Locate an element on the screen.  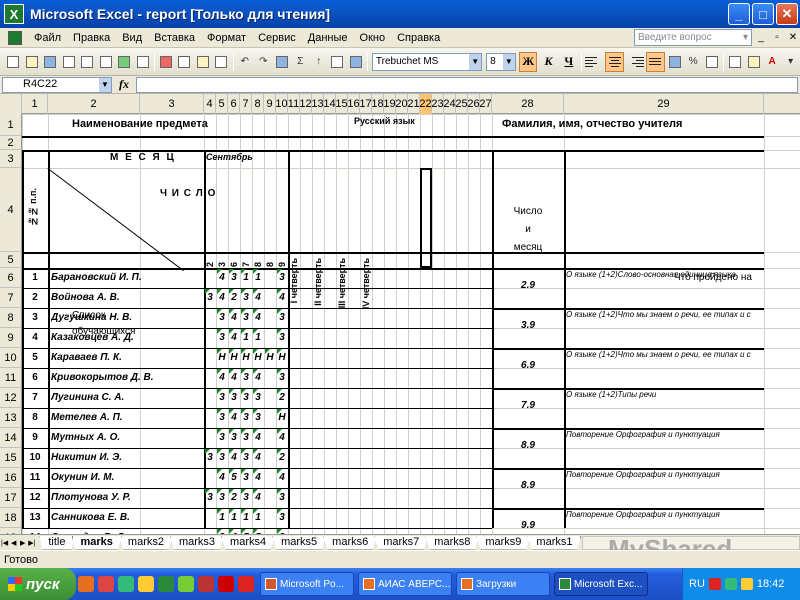
folder-icon is located at coordinates (146, 584).